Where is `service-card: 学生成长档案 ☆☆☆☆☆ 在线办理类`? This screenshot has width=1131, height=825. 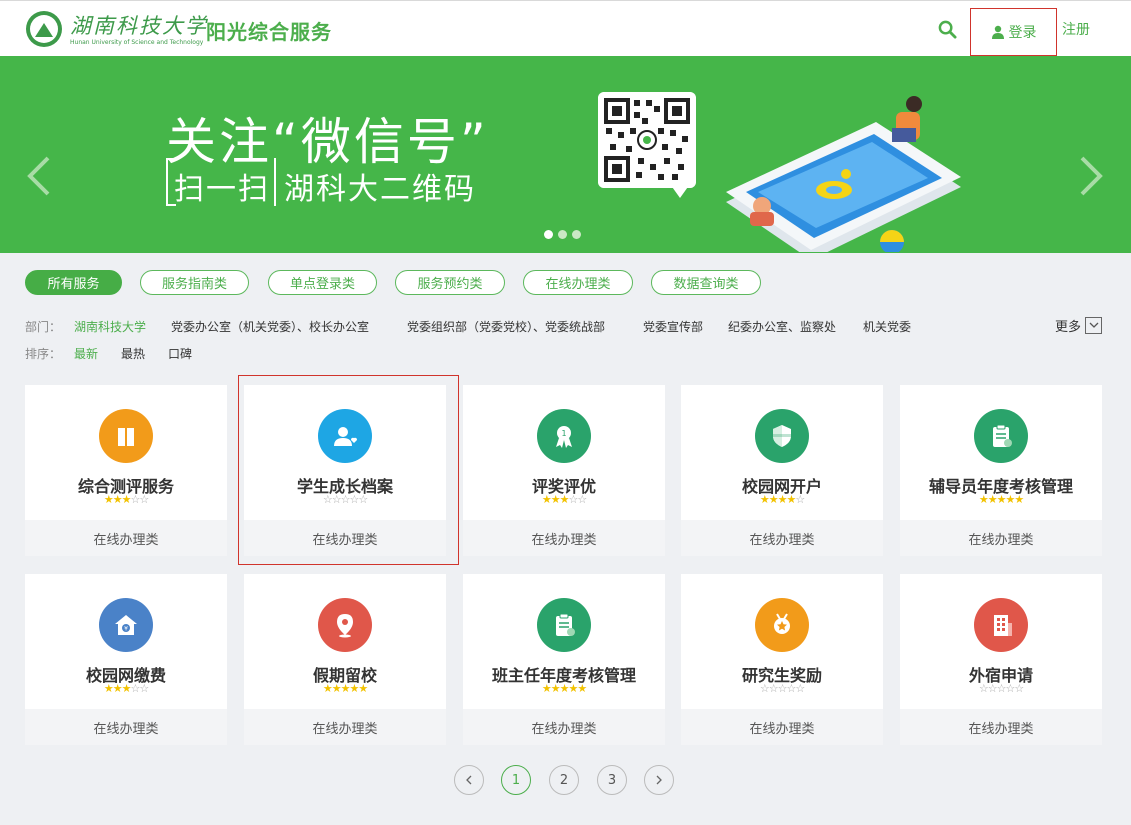
service-card: 学生成长档案 ☆☆☆☆☆ 在线办理类 is located at coordinates (345, 470).